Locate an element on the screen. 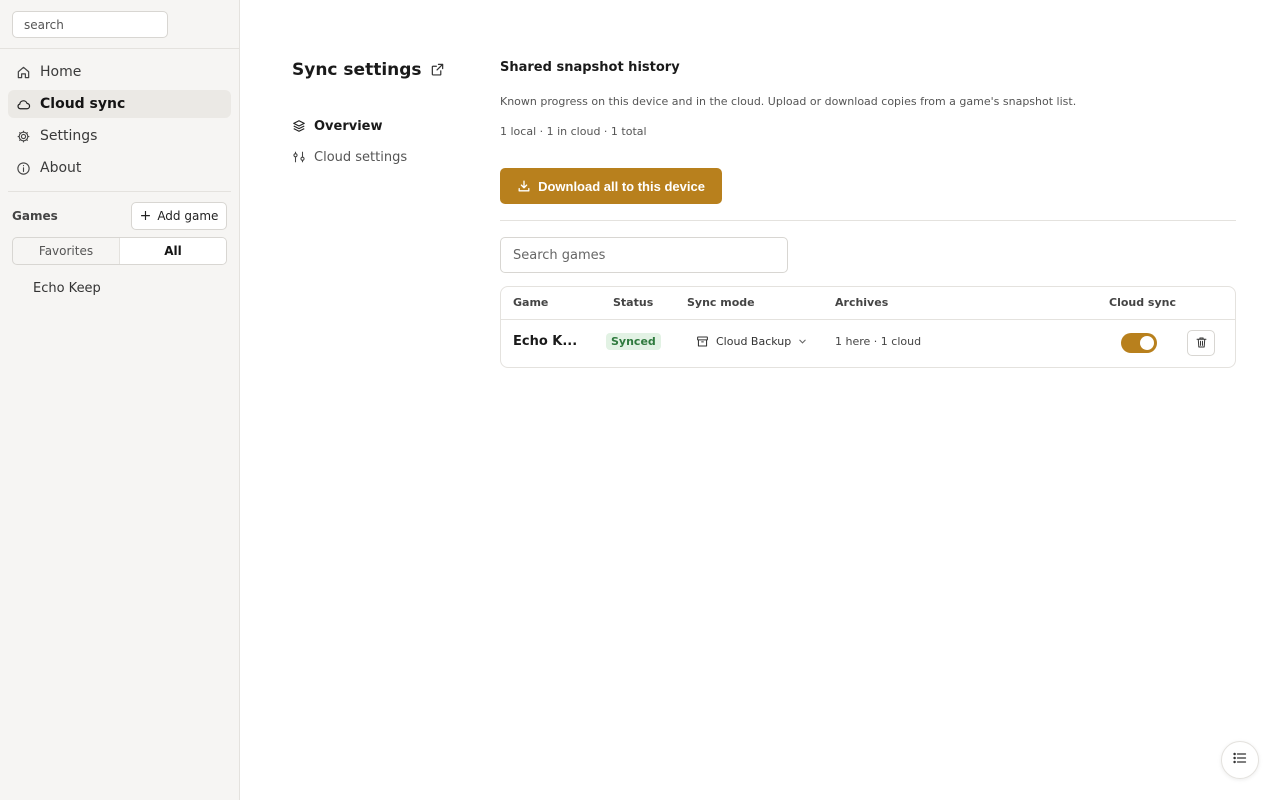 Image resolution: width=1280 pixels, height=800 pixels. table-header-divider is located at coordinates (868, 319).